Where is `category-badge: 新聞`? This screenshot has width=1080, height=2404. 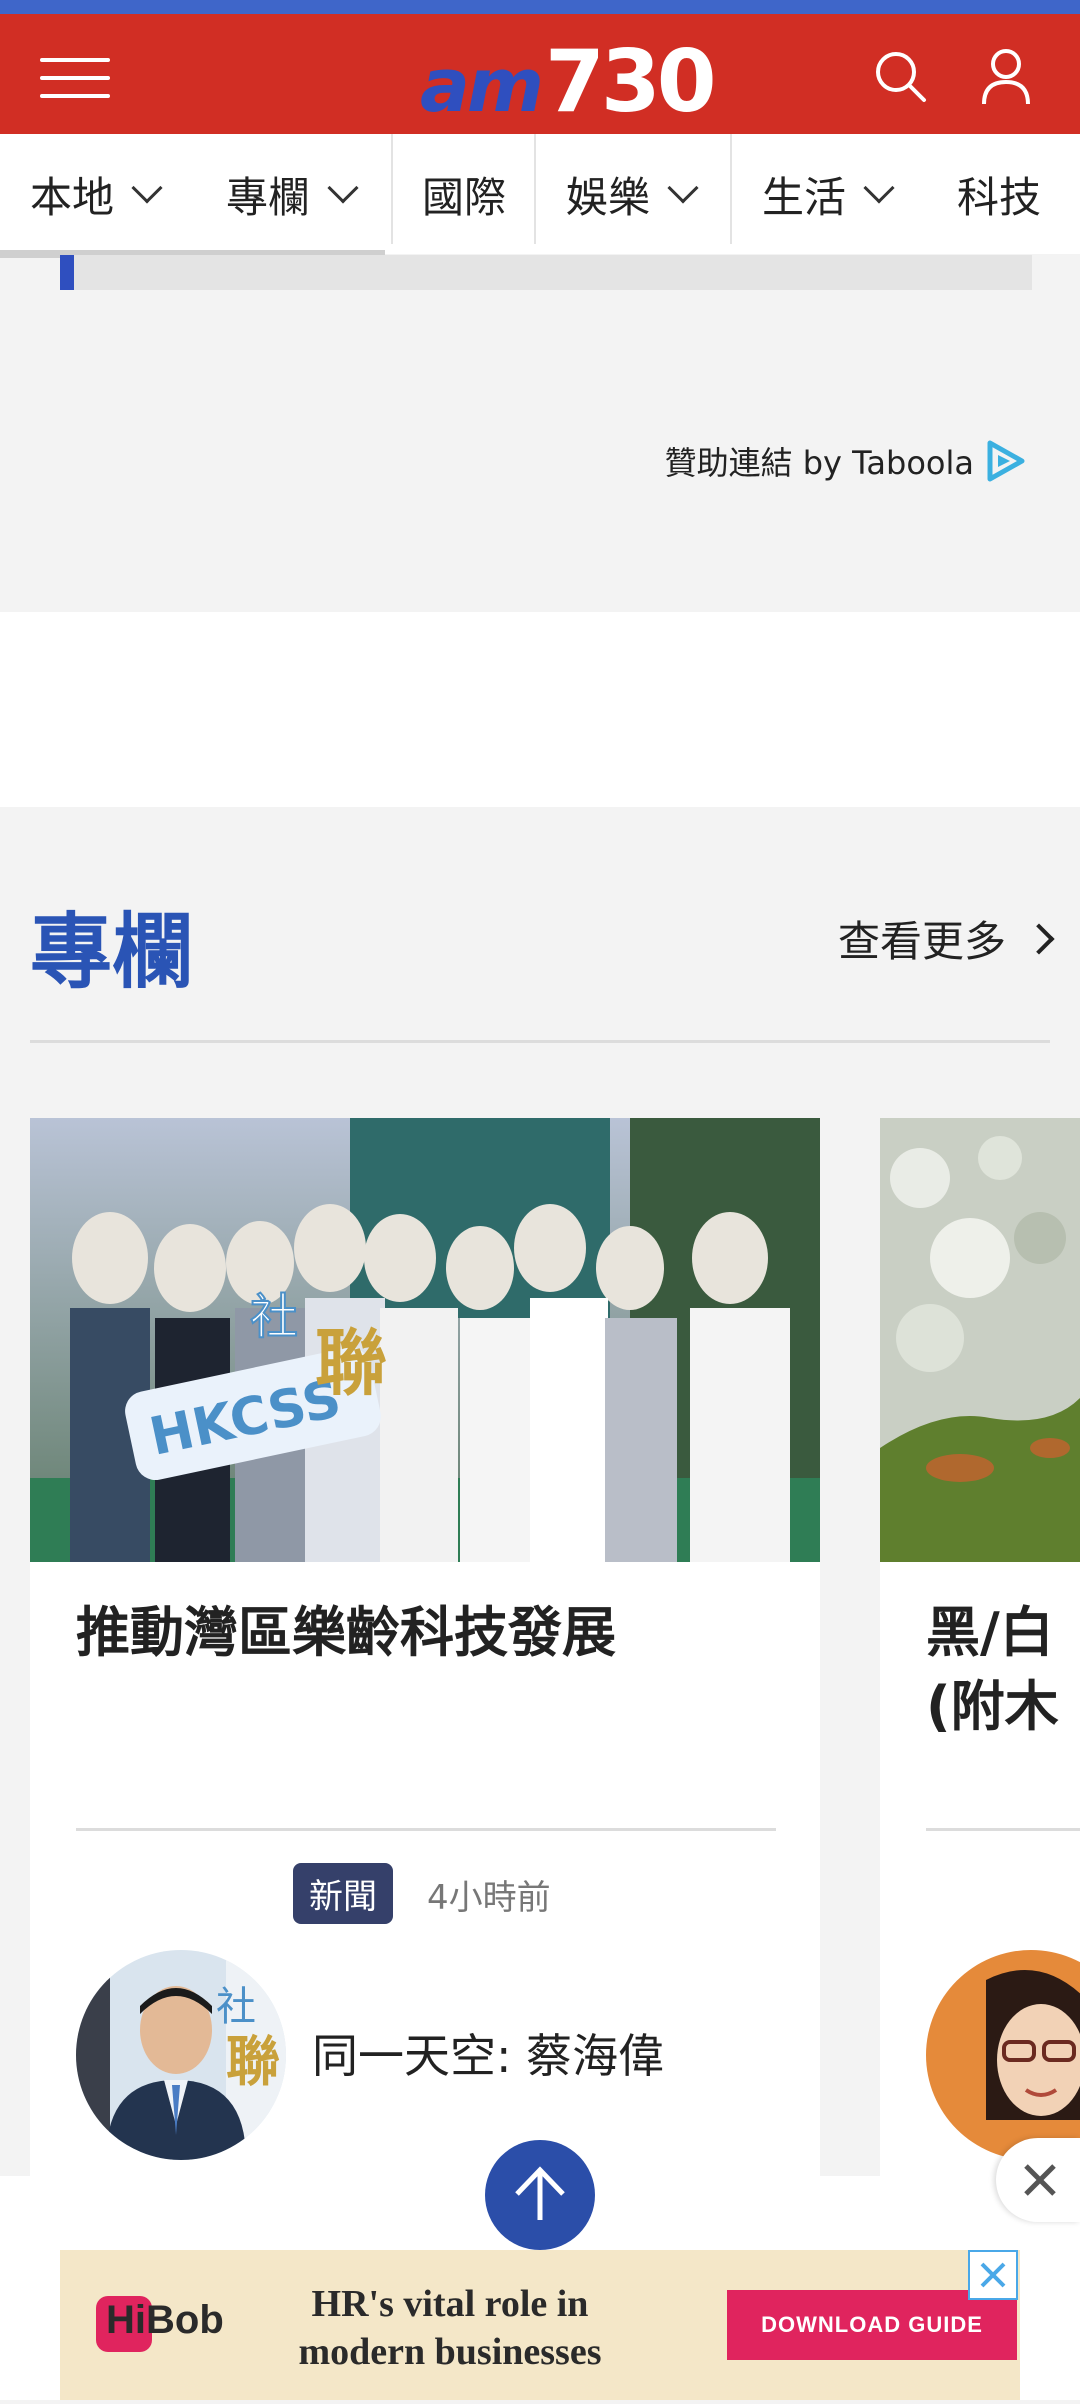
category-badge: 新聞 is located at coordinates (343, 1893).